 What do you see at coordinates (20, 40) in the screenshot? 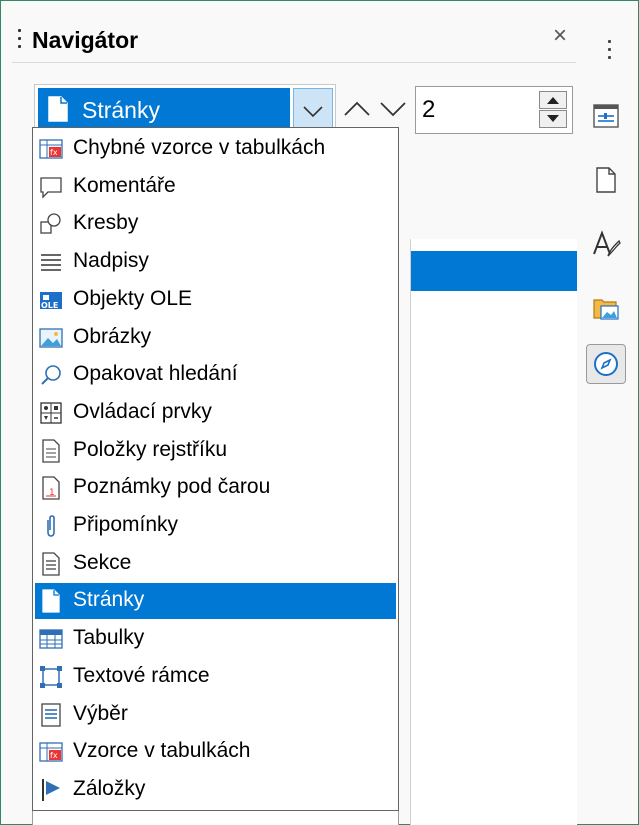
I see `drag-handle` at bounding box center [20, 40].